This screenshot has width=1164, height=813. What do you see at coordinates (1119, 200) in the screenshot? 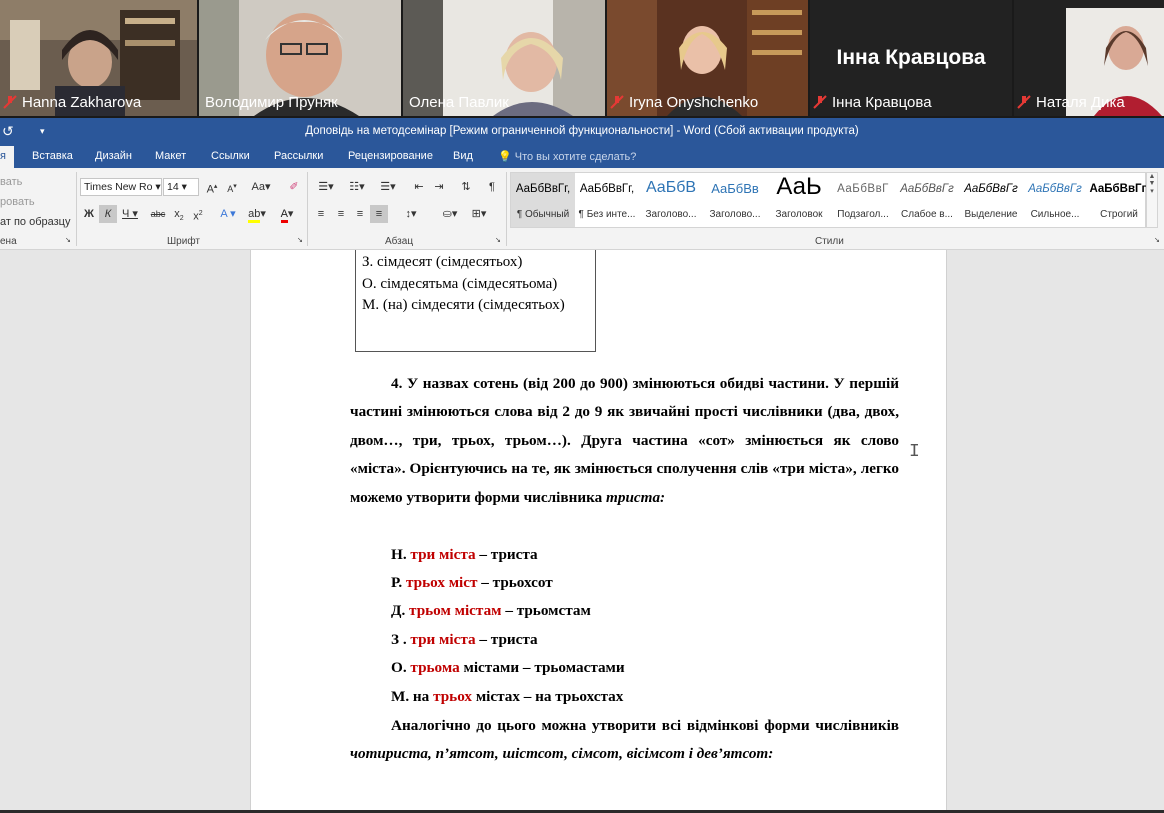
I see `style-strong: АаБбВвГг, Строгий` at bounding box center [1119, 200].